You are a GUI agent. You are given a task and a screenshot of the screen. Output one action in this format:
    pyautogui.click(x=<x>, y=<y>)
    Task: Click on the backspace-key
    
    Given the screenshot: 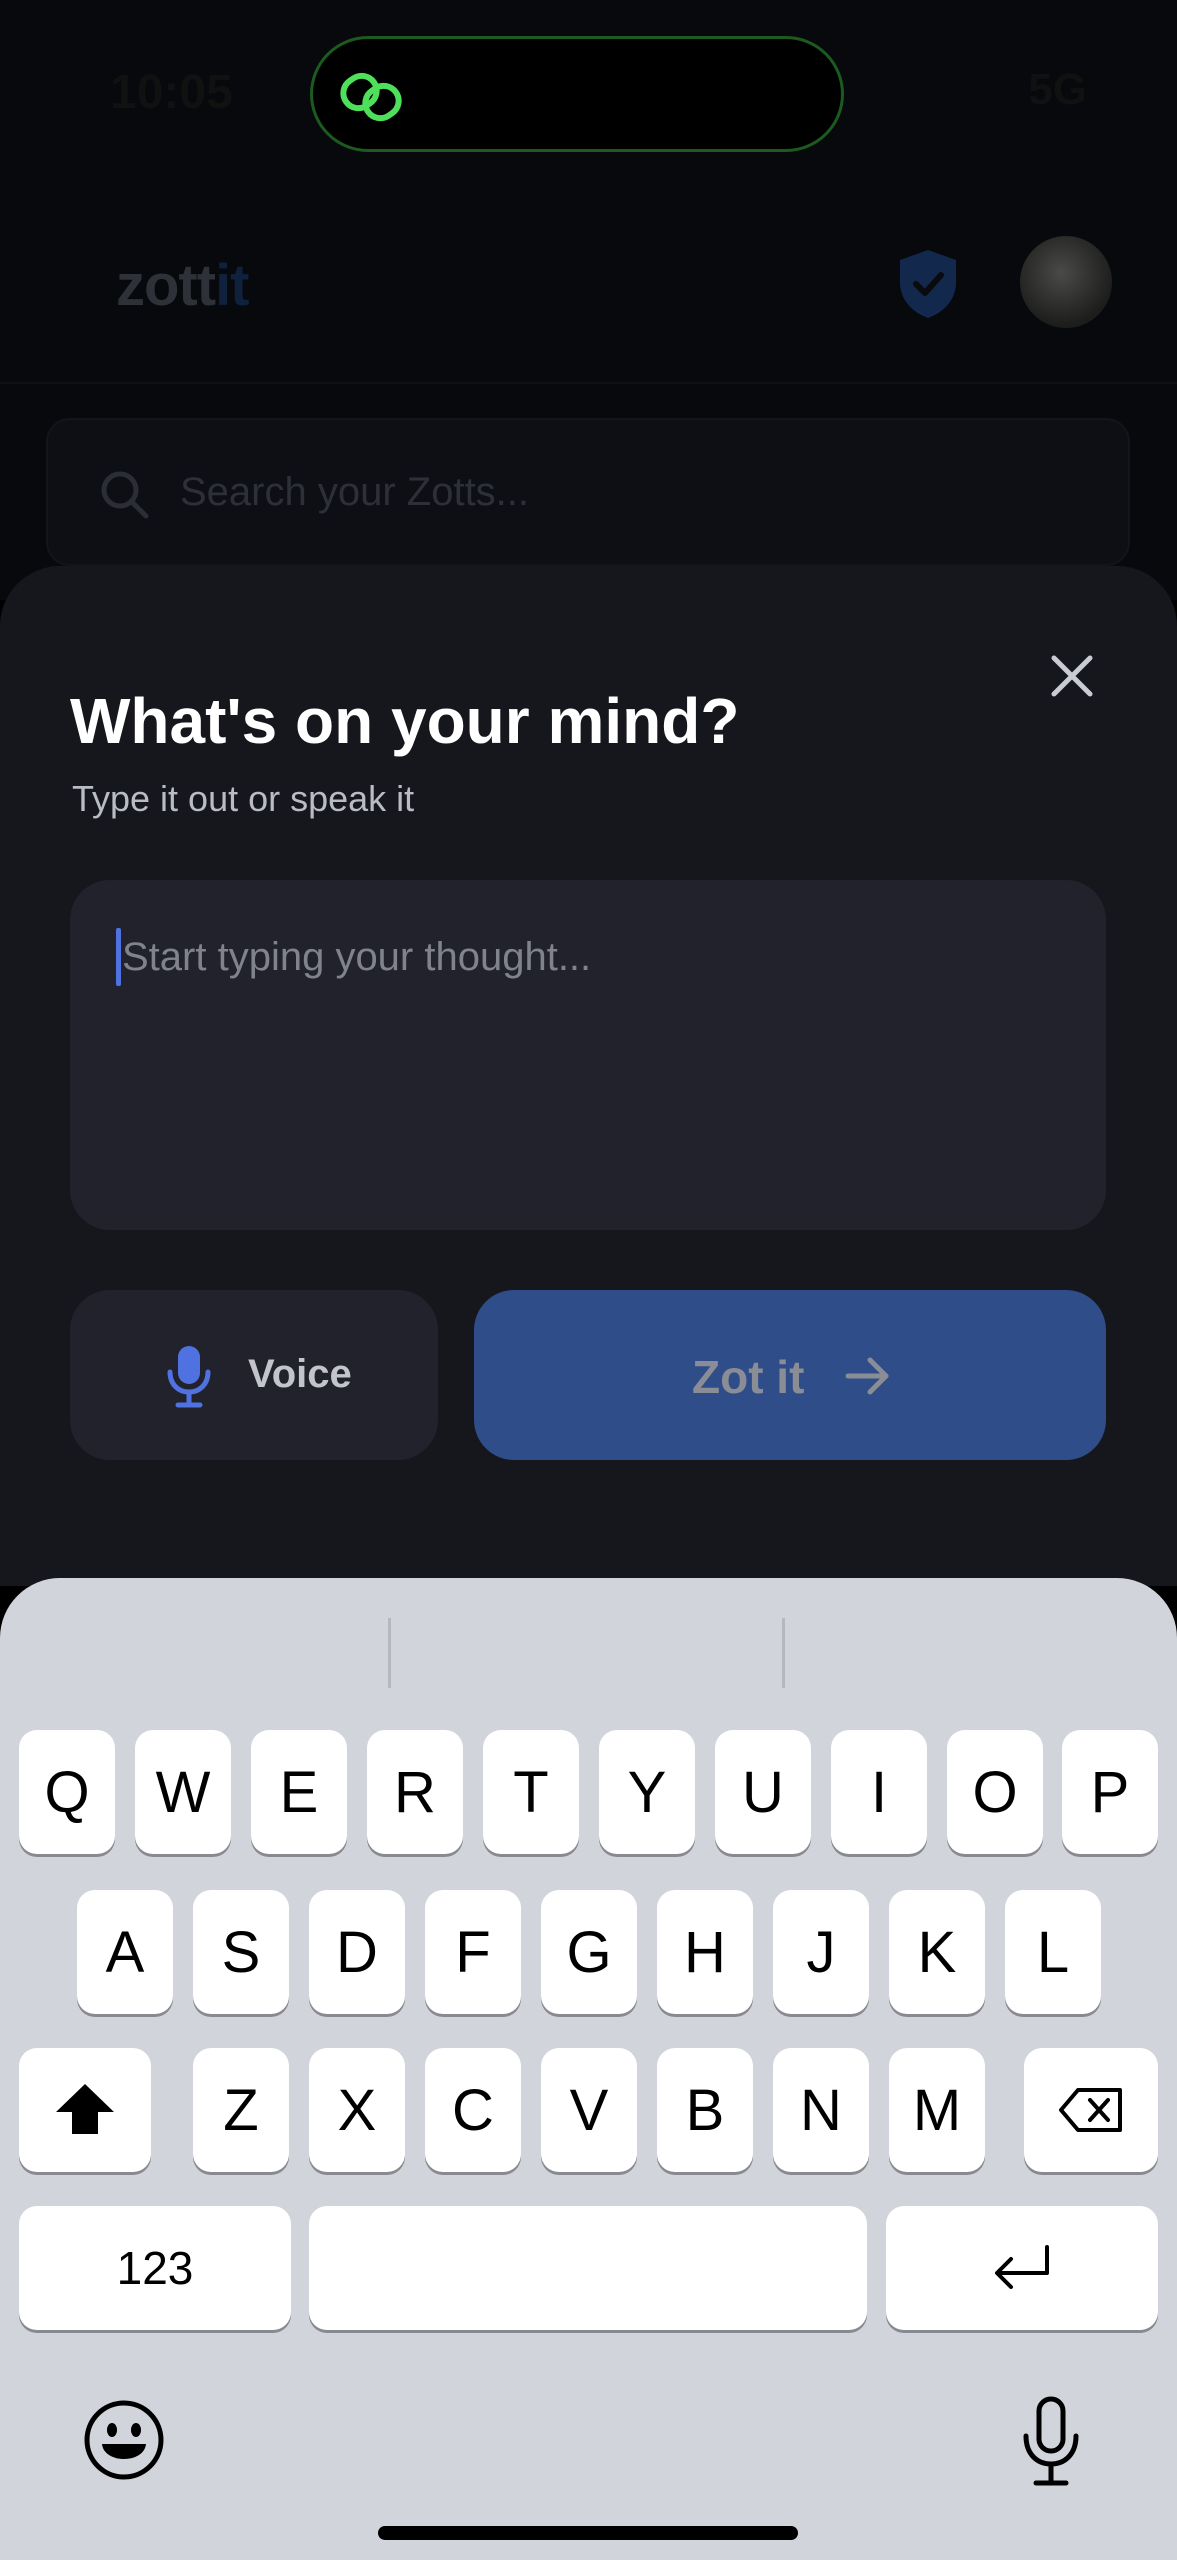 What is the action you would take?
    pyautogui.click(x=1091, y=2110)
    